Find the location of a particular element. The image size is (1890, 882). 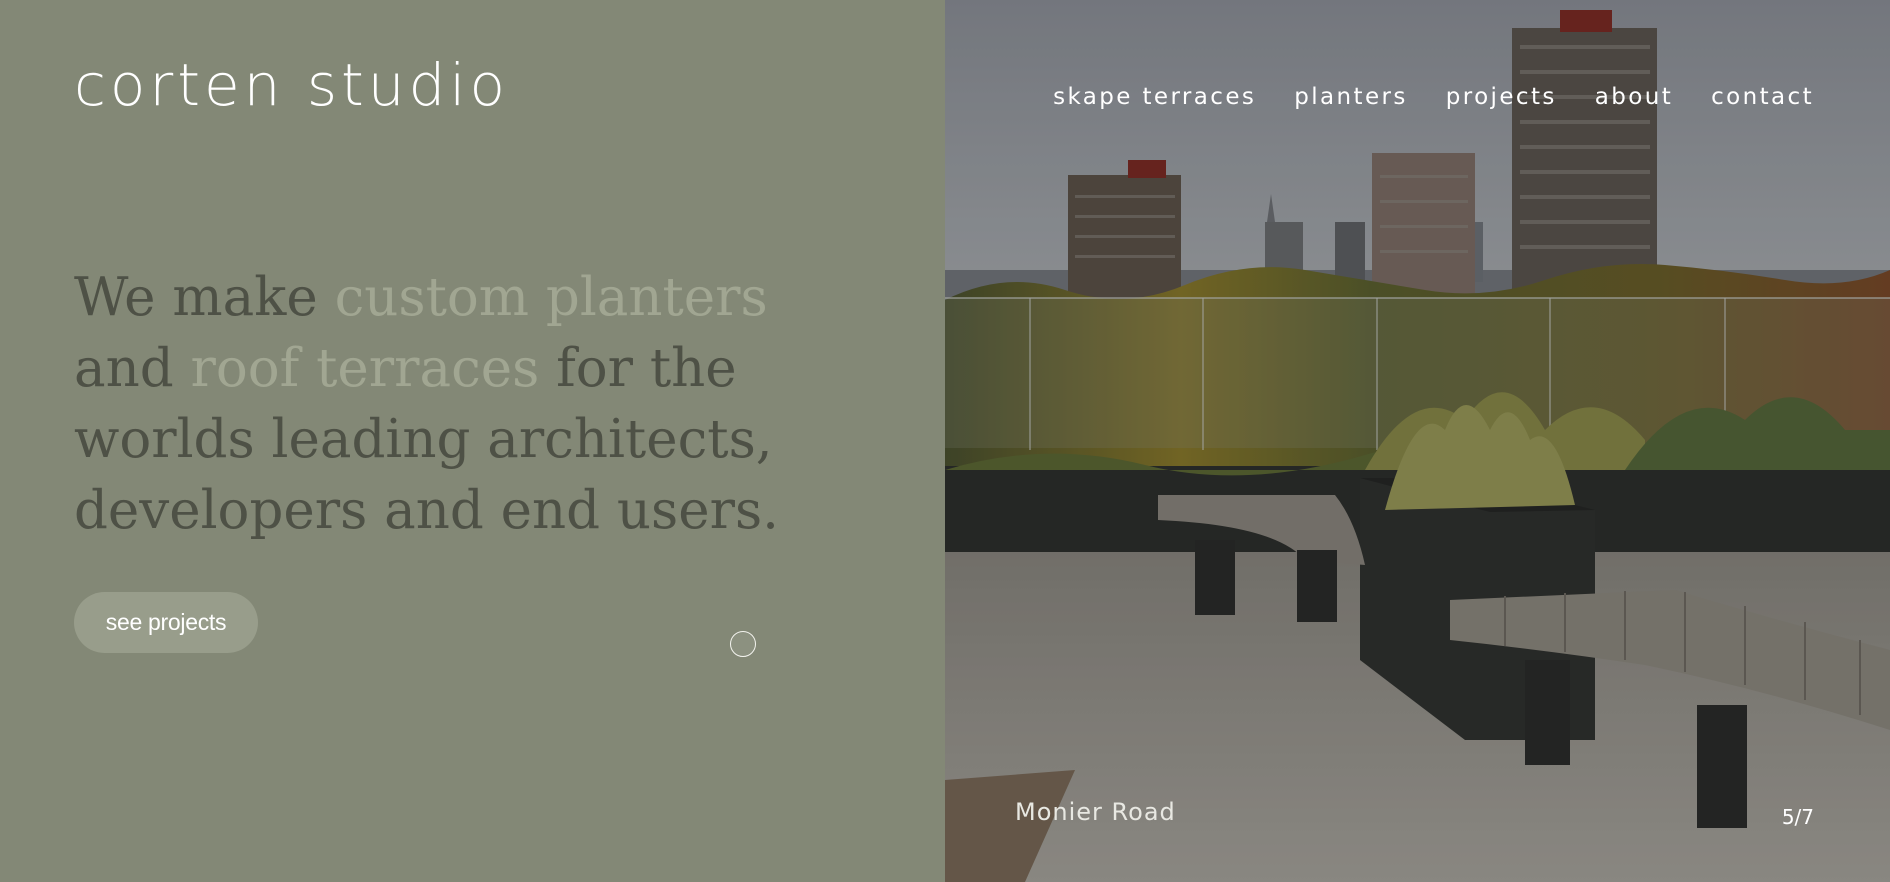

slide-counter: 5/7 is located at coordinates (1797, 817).